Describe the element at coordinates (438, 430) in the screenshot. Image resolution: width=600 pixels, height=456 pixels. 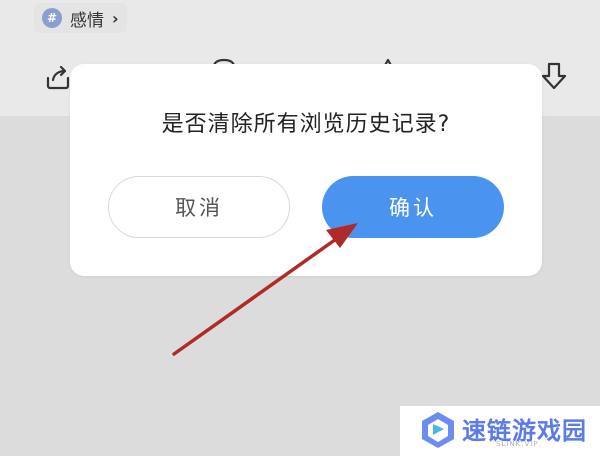
I see `watermark-logo-icon` at that location.